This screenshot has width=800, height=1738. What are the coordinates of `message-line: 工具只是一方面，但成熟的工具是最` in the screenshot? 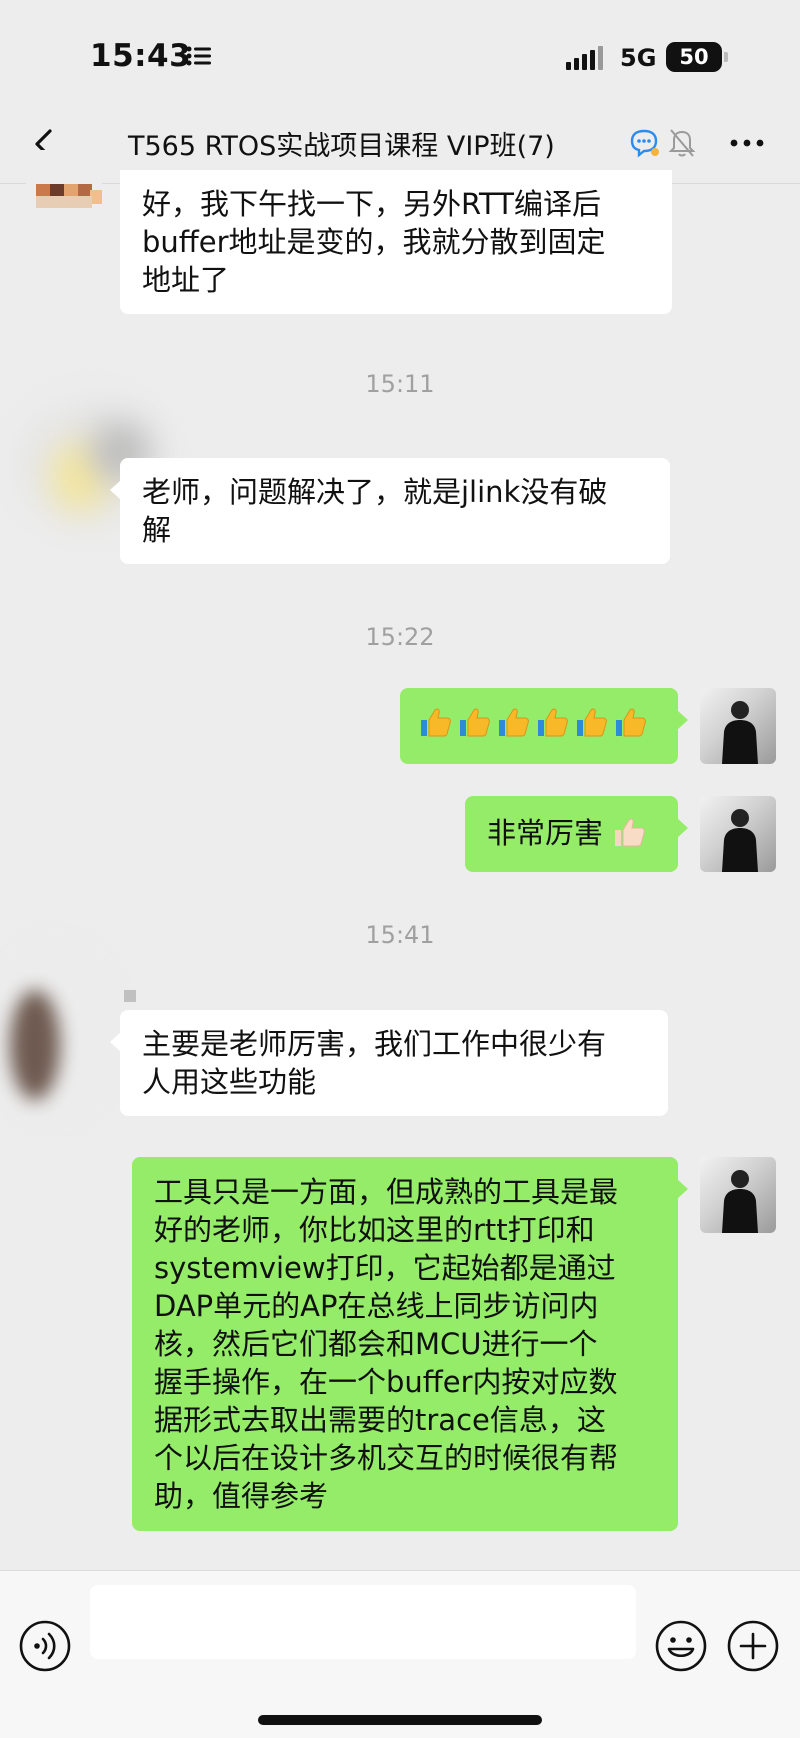 It's located at (386, 1192).